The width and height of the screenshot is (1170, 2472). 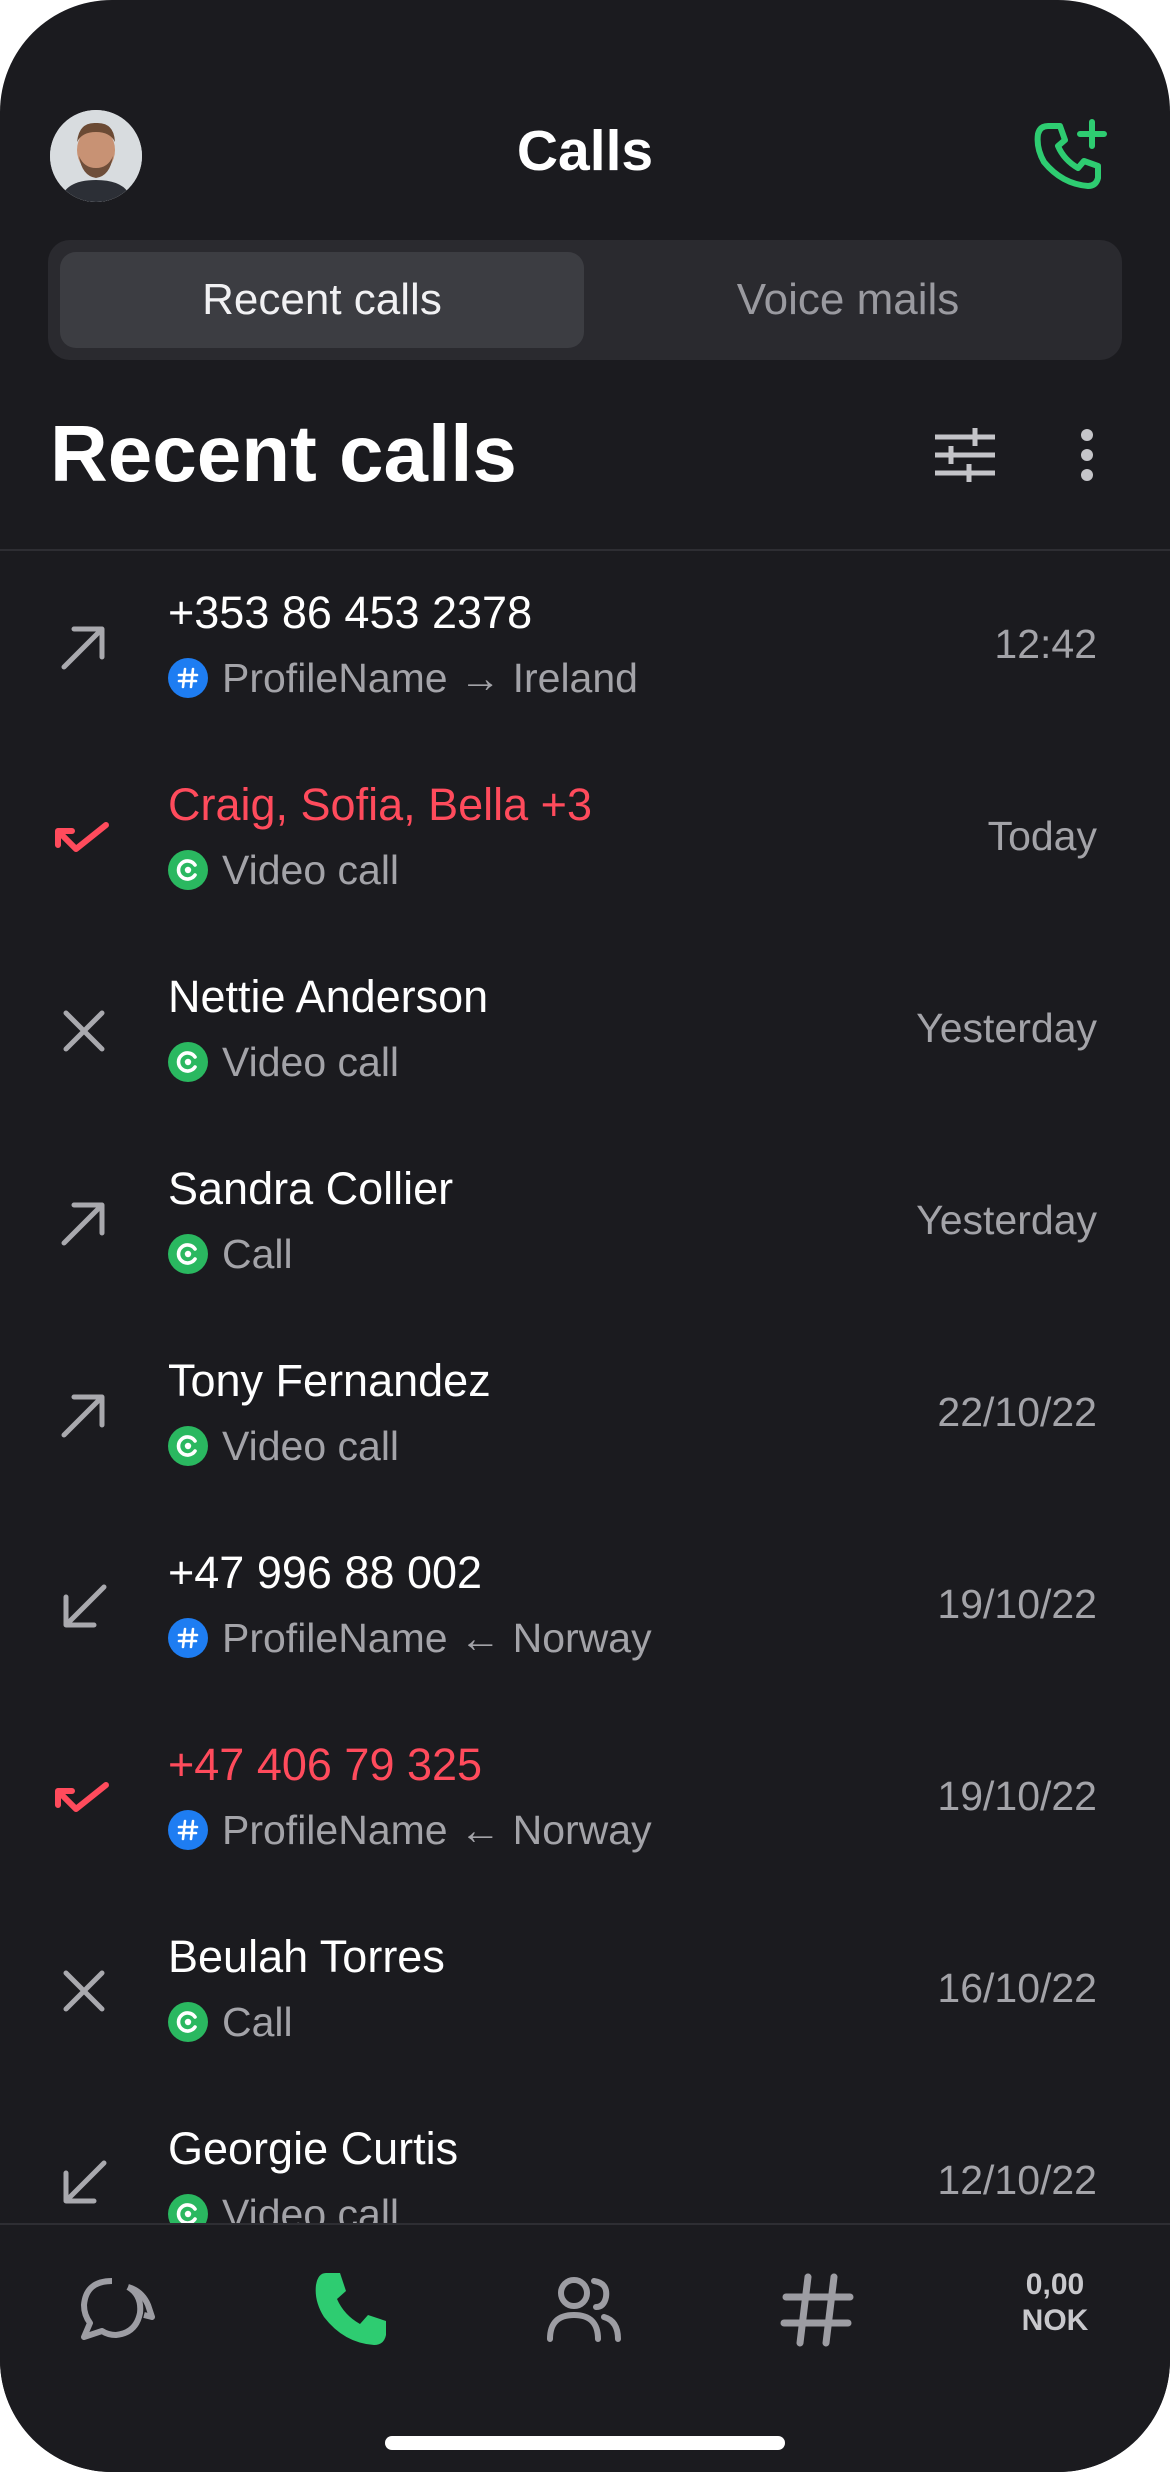 What do you see at coordinates (328, 996) in the screenshot?
I see `call-name: Nettie Anderson` at bounding box center [328, 996].